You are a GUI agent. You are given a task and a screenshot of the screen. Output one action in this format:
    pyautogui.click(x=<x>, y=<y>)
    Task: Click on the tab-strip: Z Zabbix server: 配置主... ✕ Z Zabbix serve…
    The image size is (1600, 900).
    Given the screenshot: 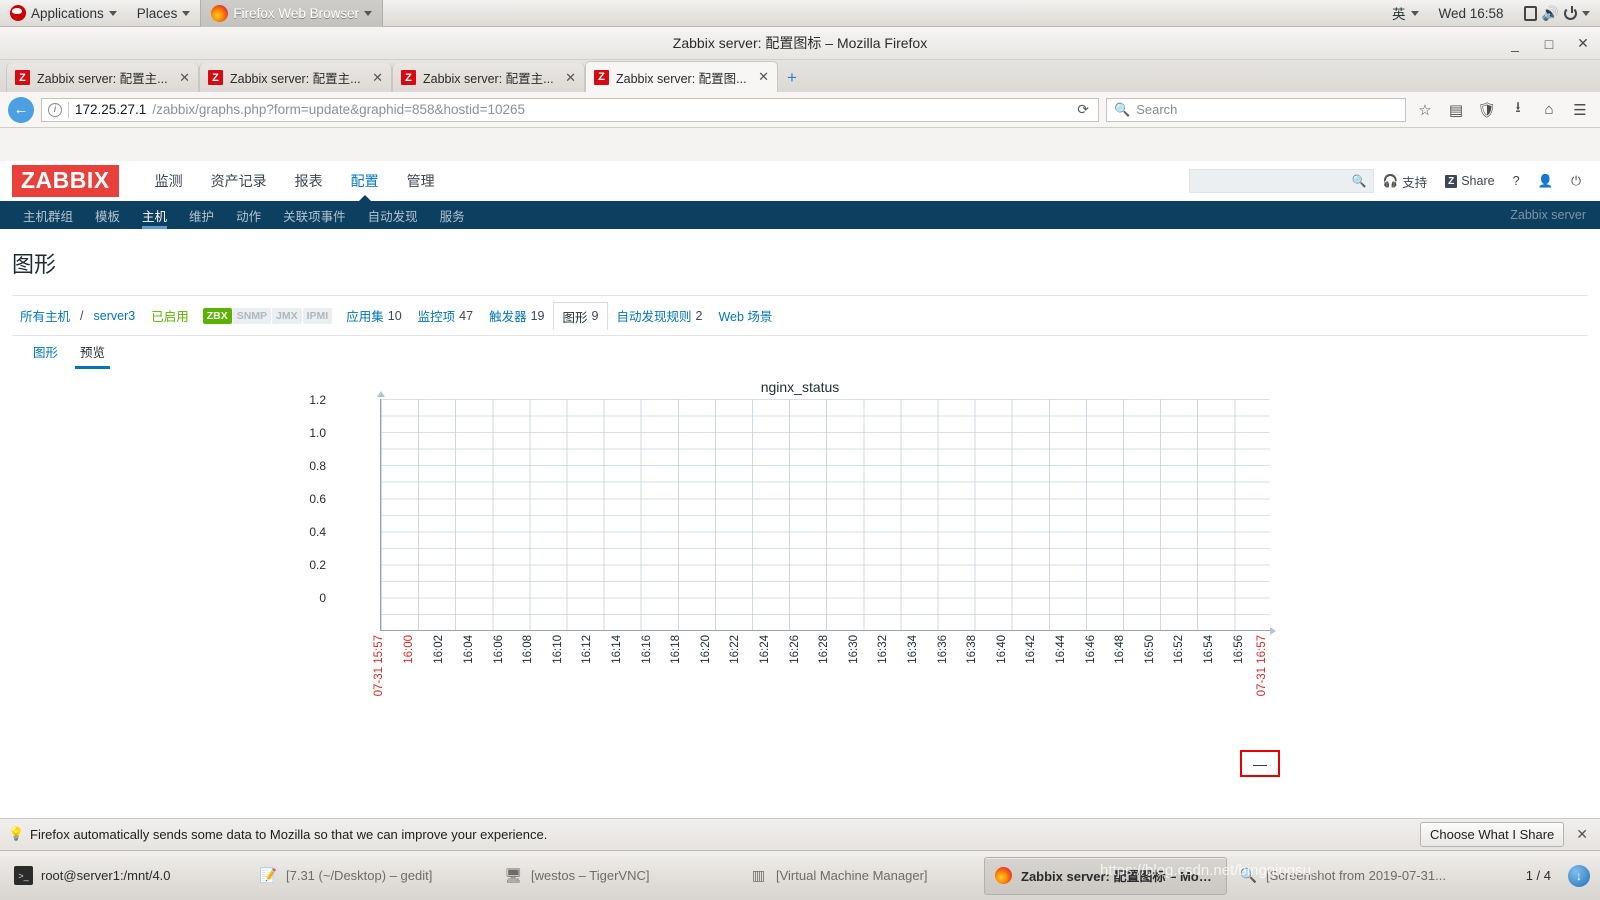 What is the action you would take?
    pyautogui.click(x=800, y=76)
    